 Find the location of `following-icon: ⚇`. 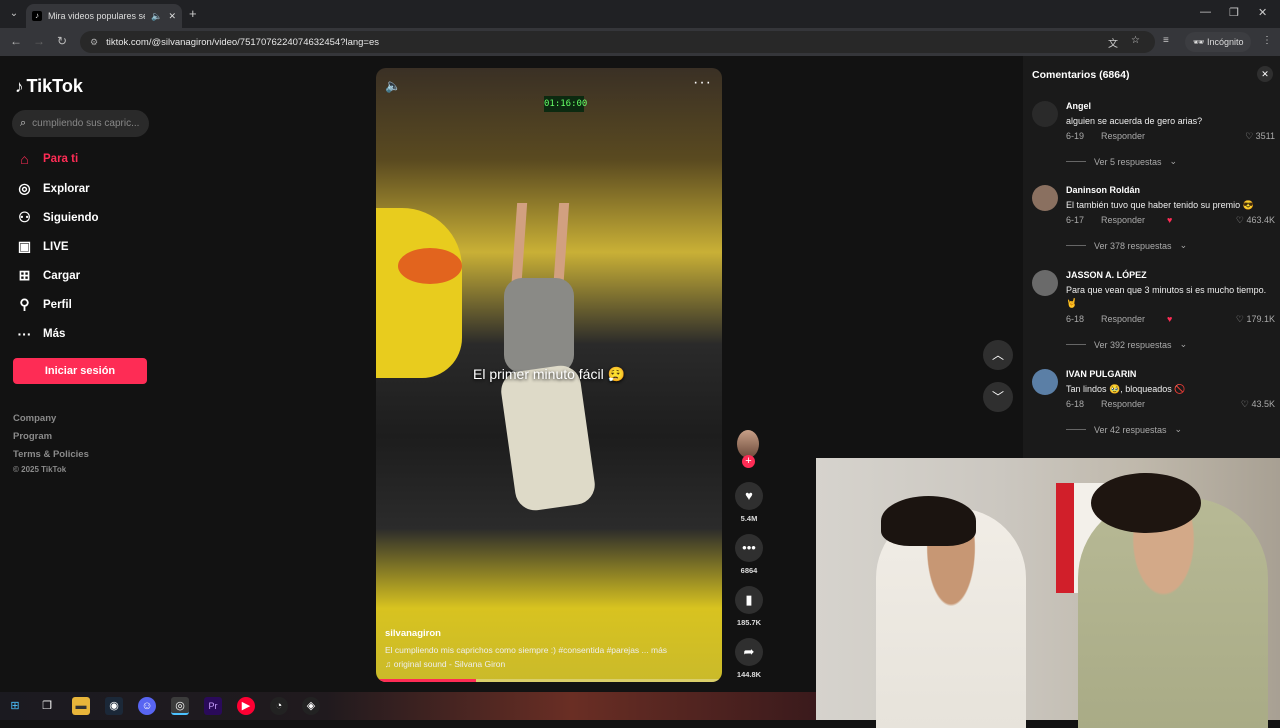

following-icon: ⚇ is located at coordinates (24, 217).